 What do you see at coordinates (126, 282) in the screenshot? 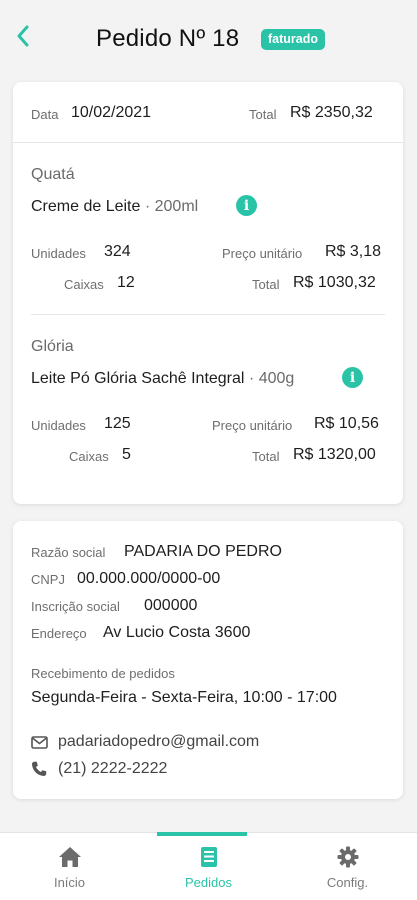
I see `boxes-value: 12` at bounding box center [126, 282].